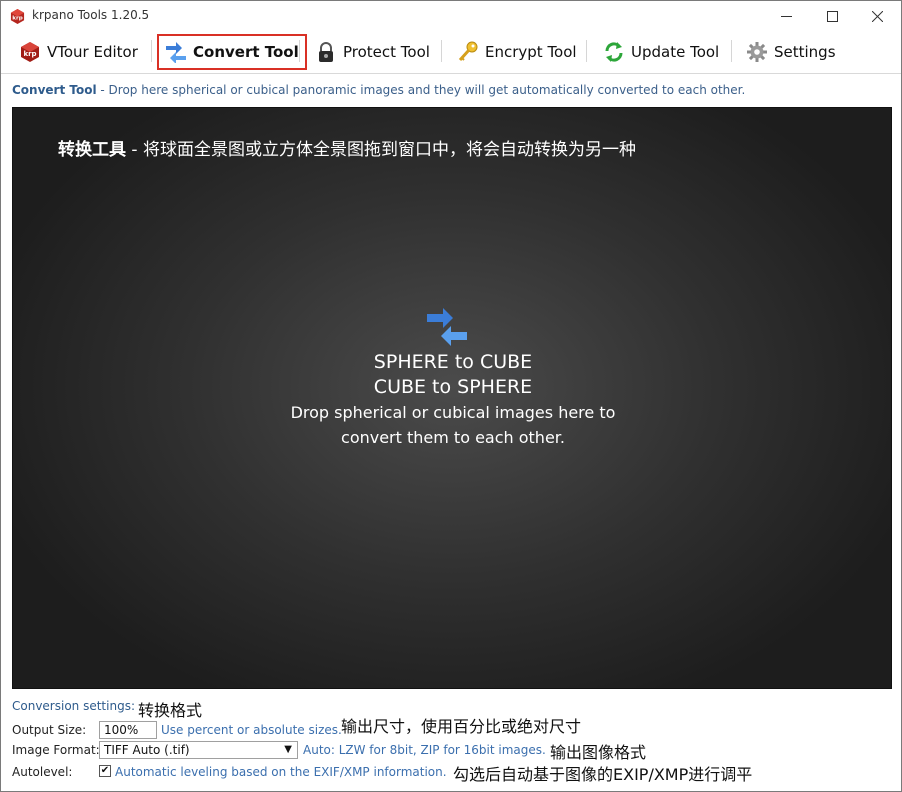 The height and width of the screenshot is (792, 902). Describe the element at coordinates (128, 730) in the screenshot. I see `output-size-input: 100%` at that location.